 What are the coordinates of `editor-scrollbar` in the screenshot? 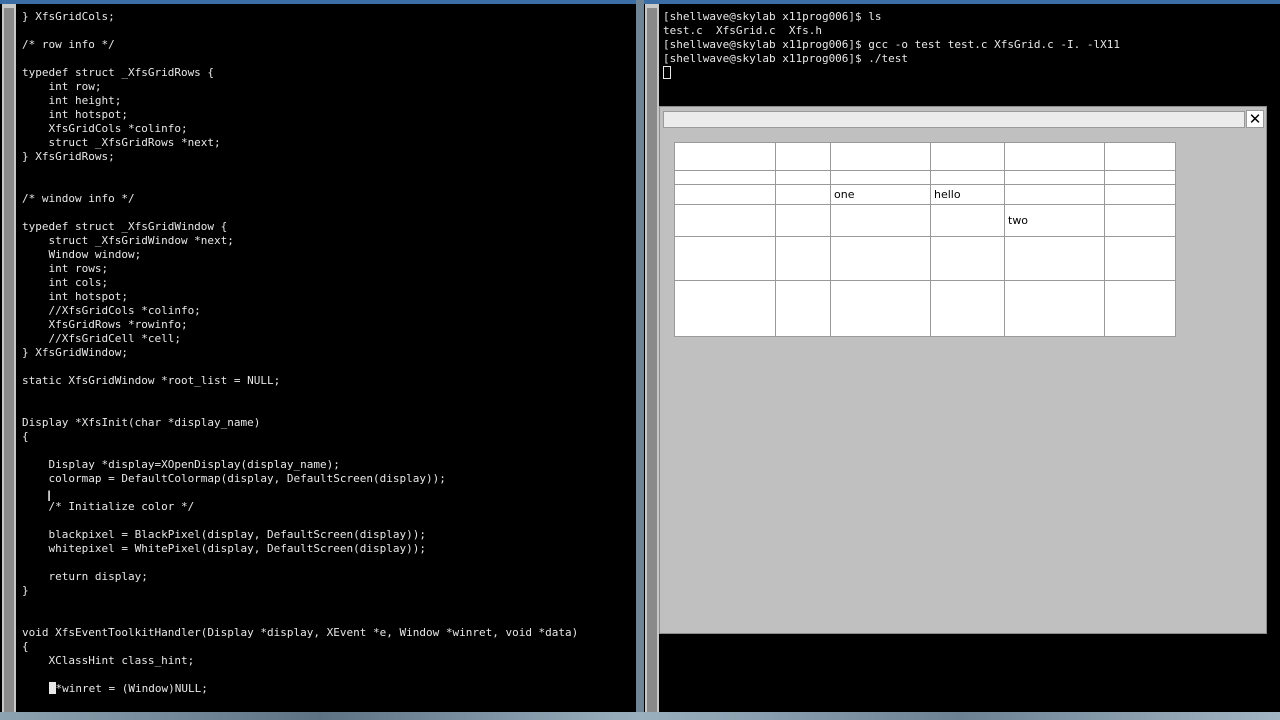 It's located at (9, 358).